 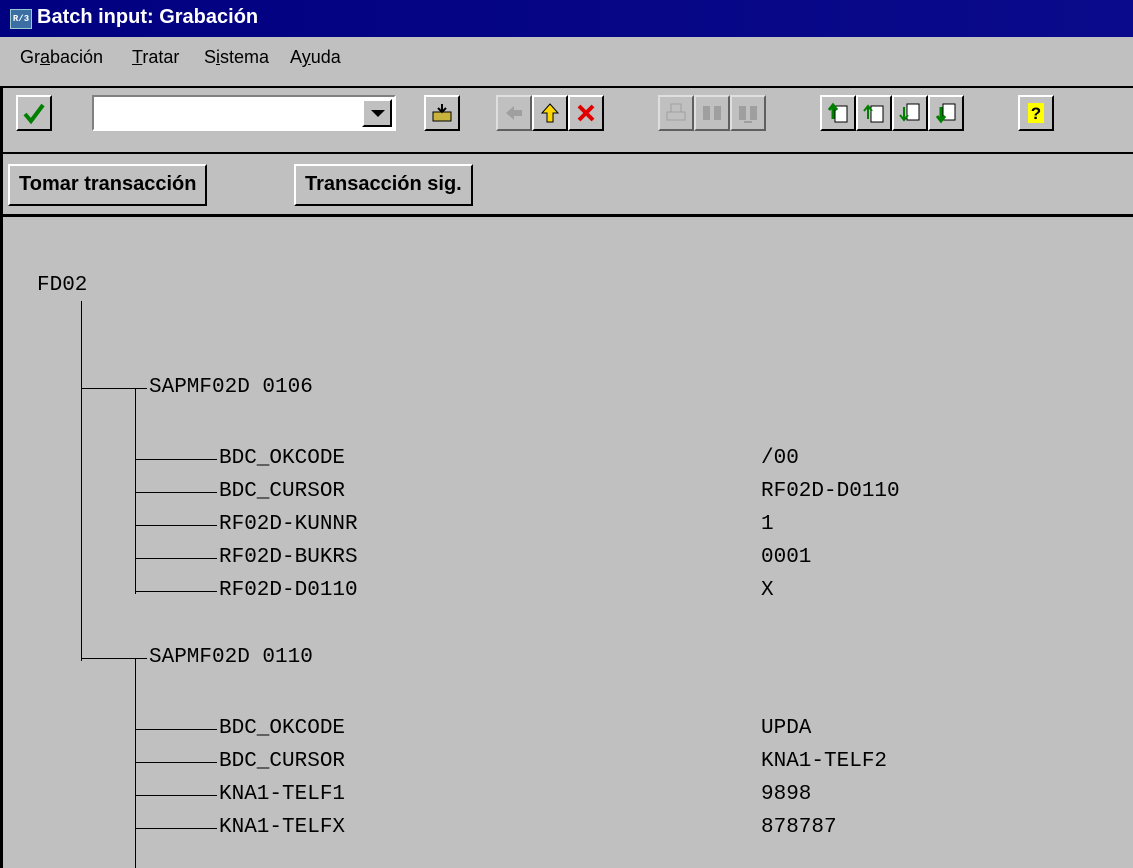 I want to click on help-icon: ?, so click(x=1036, y=113).